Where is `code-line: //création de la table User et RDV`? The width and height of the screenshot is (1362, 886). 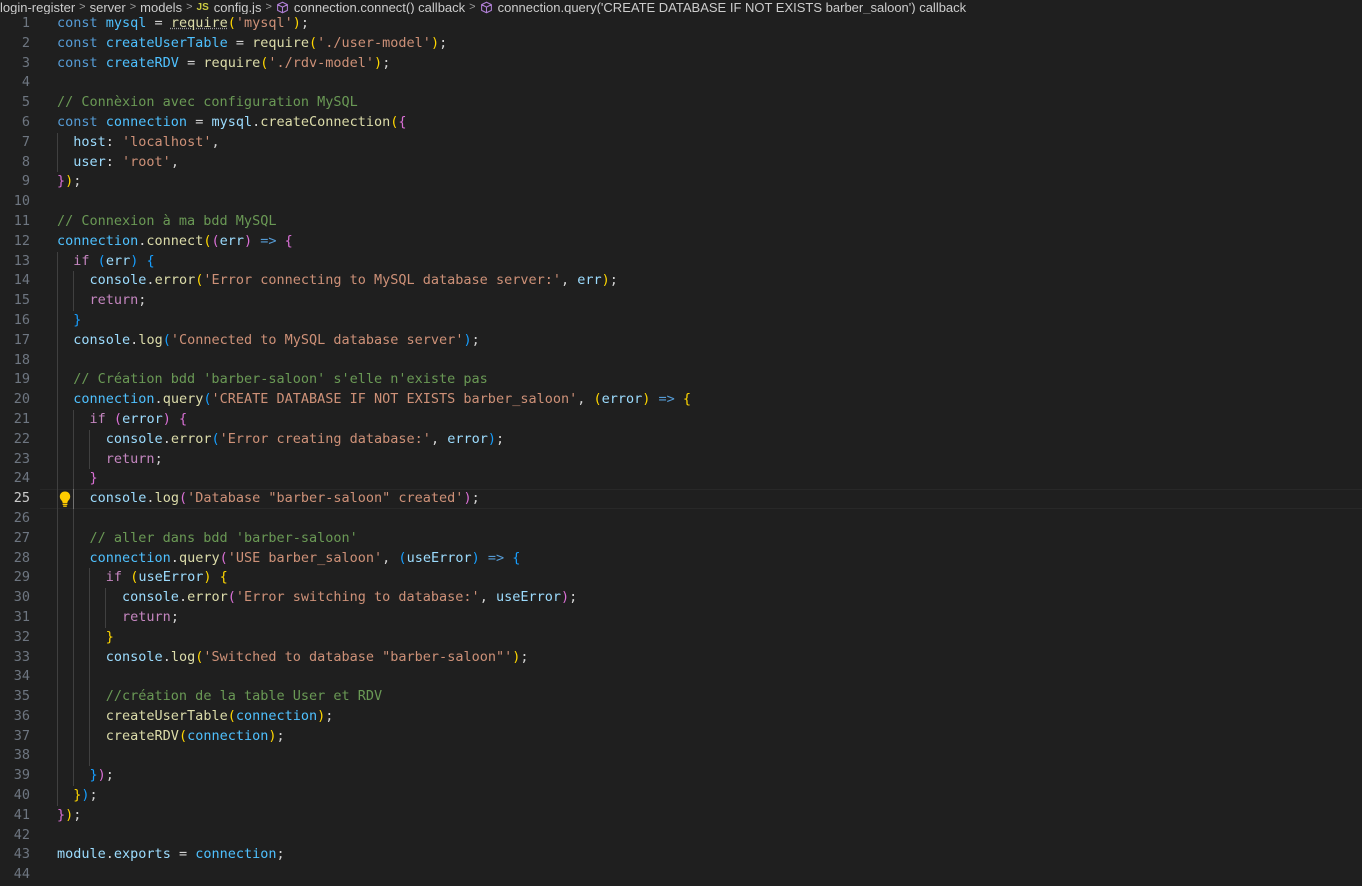 code-line: //création de la table User et RDV is located at coordinates (709, 697).